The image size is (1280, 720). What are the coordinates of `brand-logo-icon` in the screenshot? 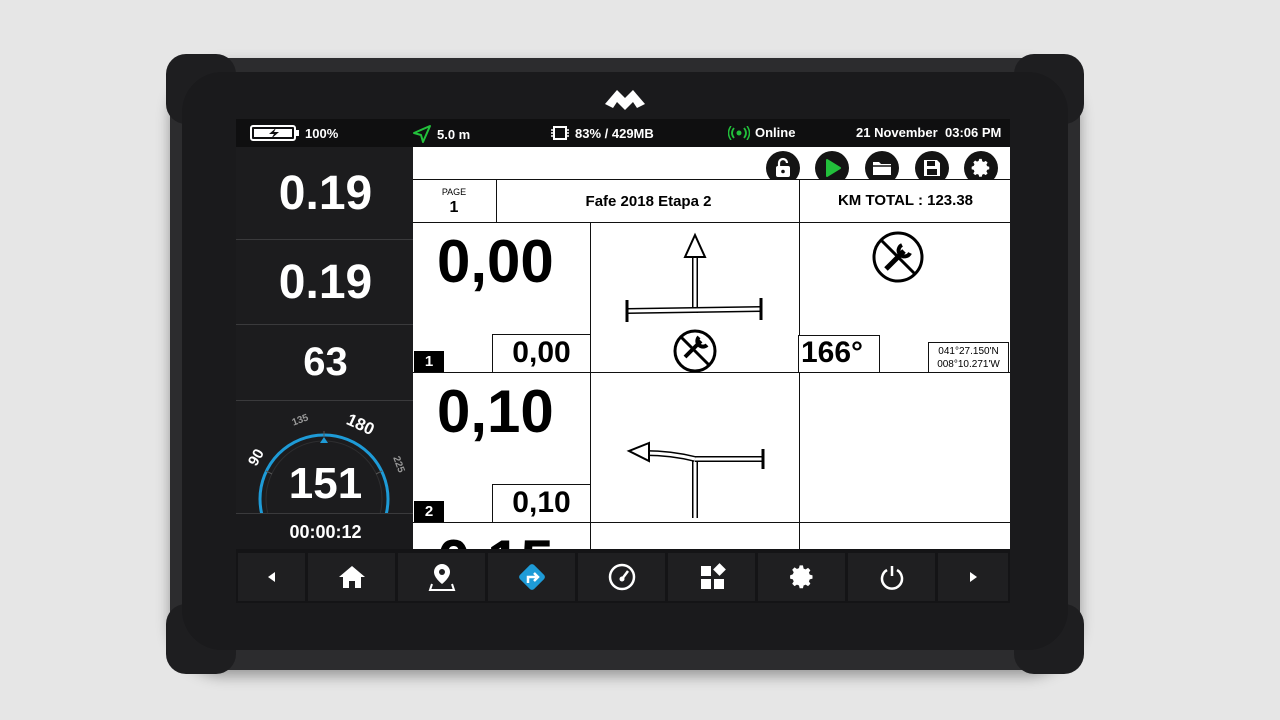 It's located at (625, 100).